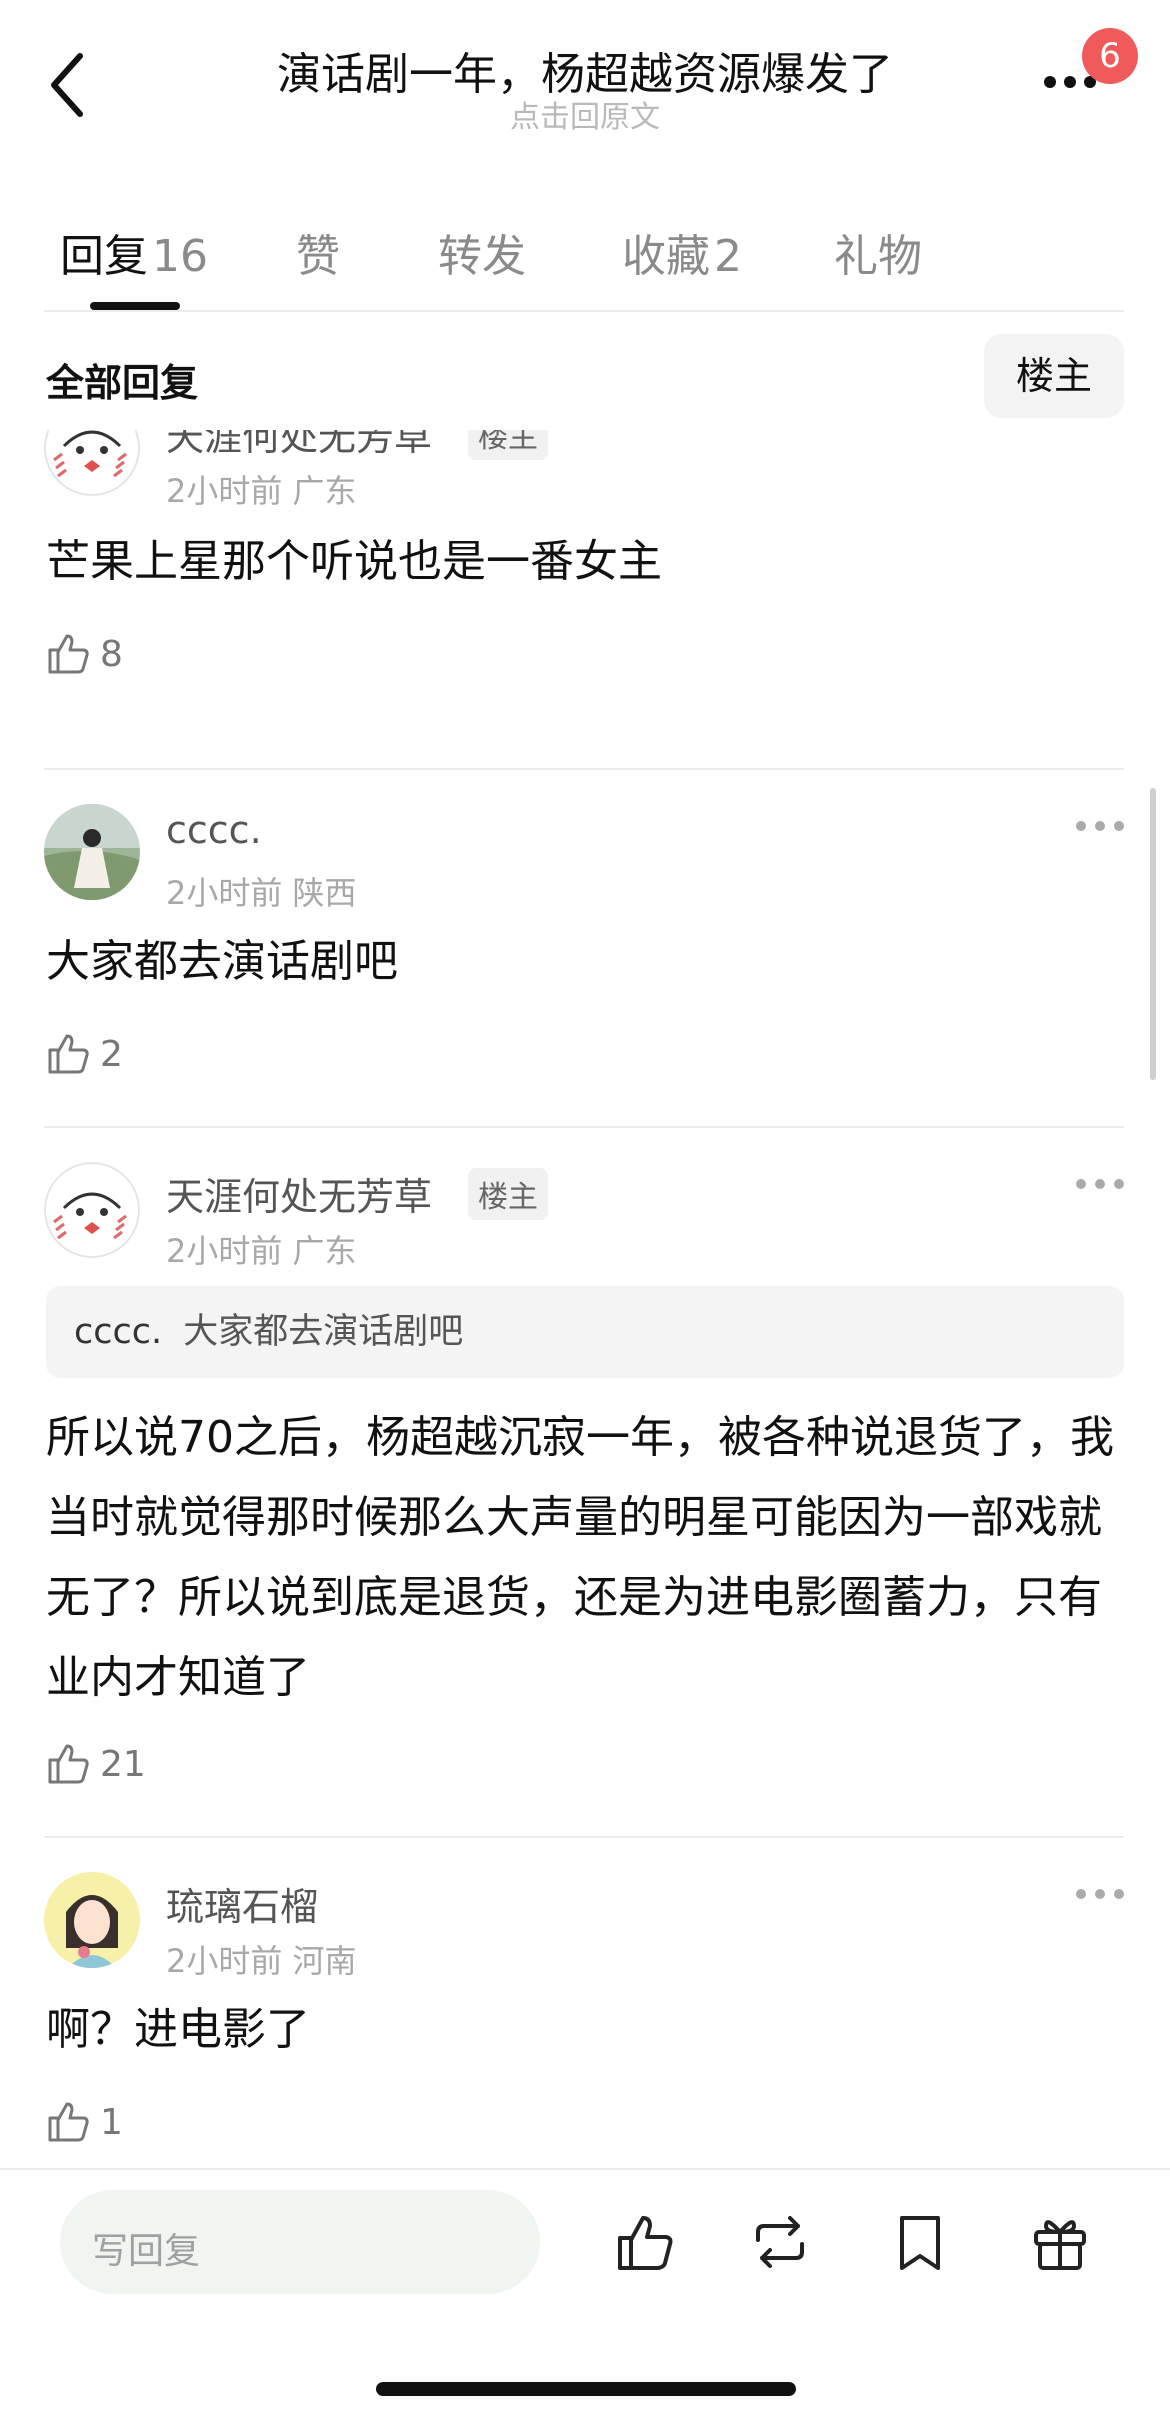 This screenshot has height=2418, width=1170. Describe the element at coordinates (585, 600) in the screenshot. I see `comment-item: 天涯何处无芳草 楼主 2小时前 广东 芒果上星那个听说也是一番女主 8` at that location.